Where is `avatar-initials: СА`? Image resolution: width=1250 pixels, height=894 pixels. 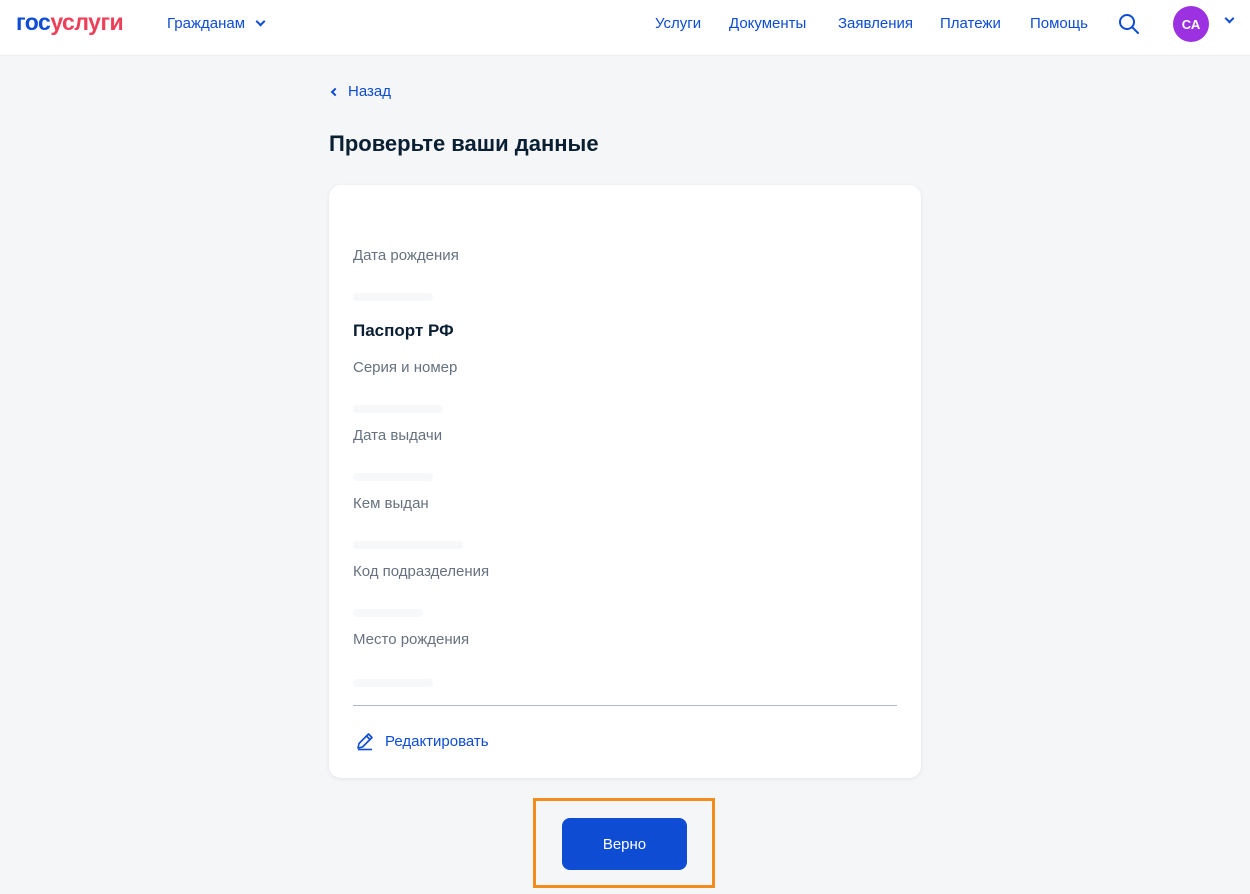
avatar-initials: СА is located at coordinates (1191, 24).